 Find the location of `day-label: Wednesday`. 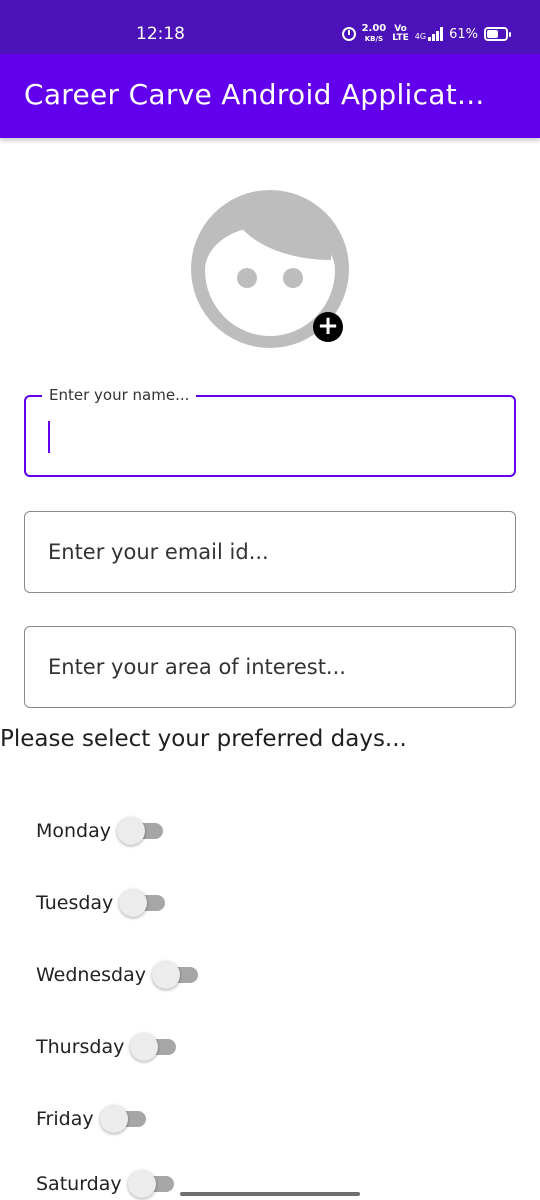

day-label: Wednesday is located at coordinates (91, 975).